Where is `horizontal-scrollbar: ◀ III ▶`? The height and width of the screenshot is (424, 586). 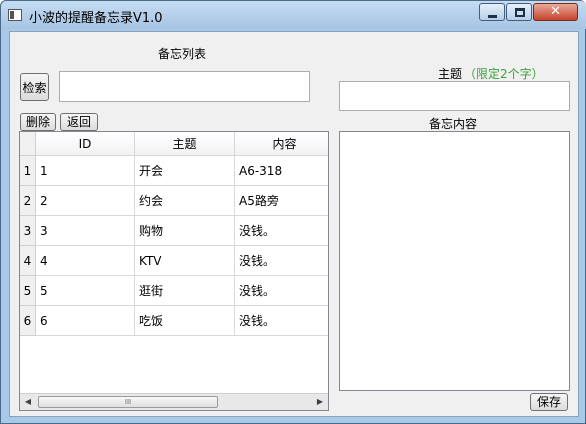 horizontal-scrollbar: ◀ III ▶ is located at coordinates (174, 401).